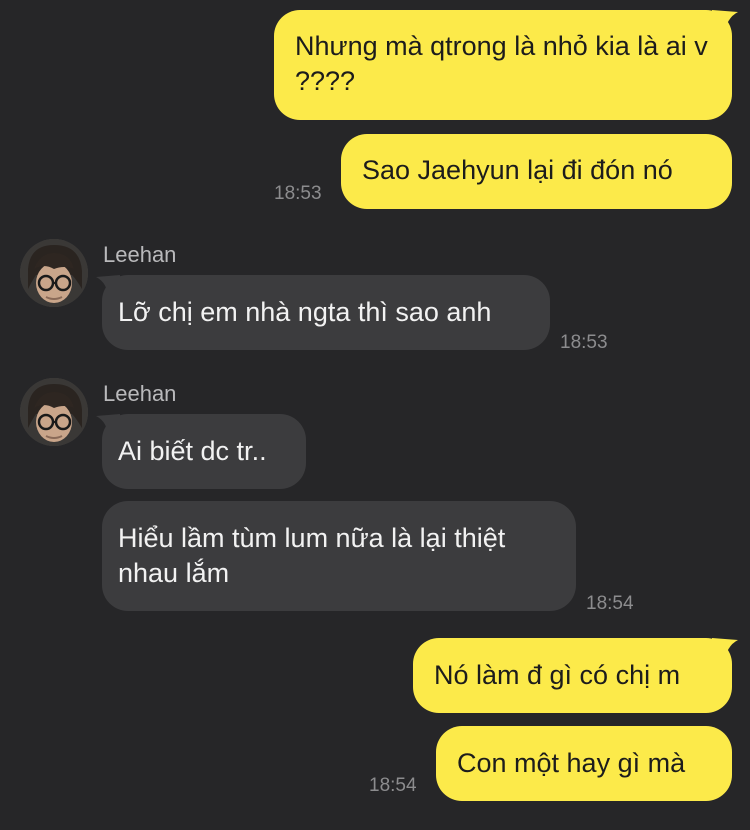 The height and width of the screenshot is (830, 750). What do you see at coordinates (557, 675) in the screenshot?
I see `message-text: Nó làm đ gì có chị m` at bounding box center [557, 675].